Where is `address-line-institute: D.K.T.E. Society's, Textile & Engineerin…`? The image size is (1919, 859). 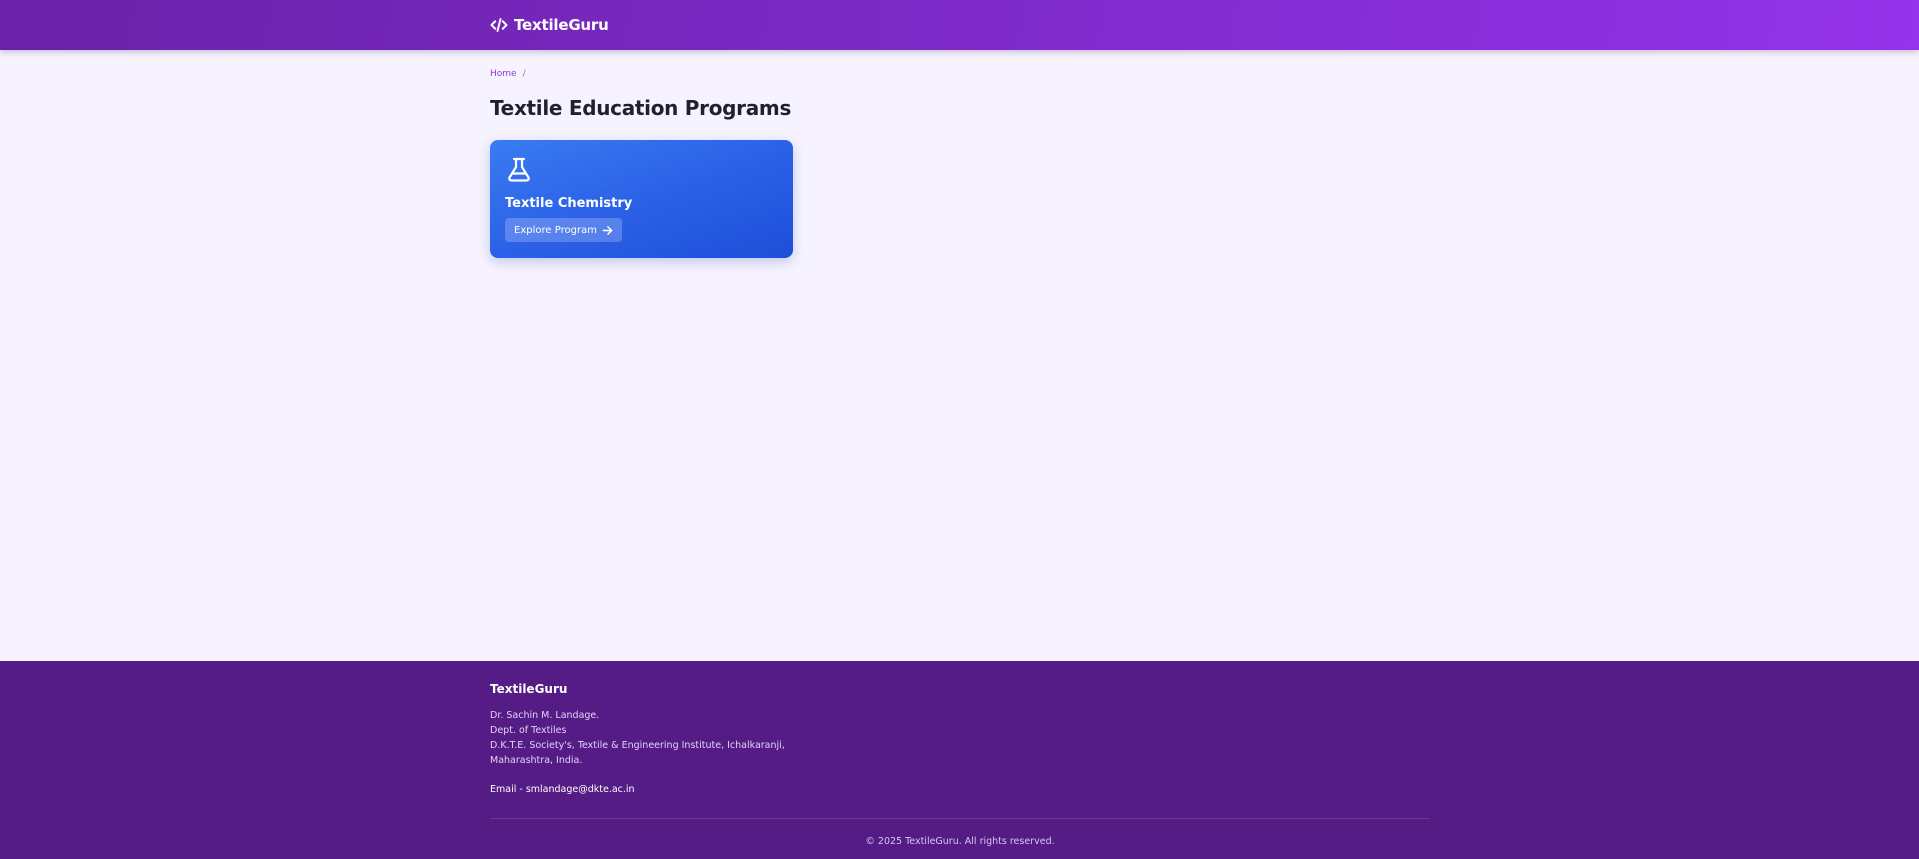
address-line-institute: D.K.T.E. Society's, Textile & Engineerin… is located at coordinates (637, 745).